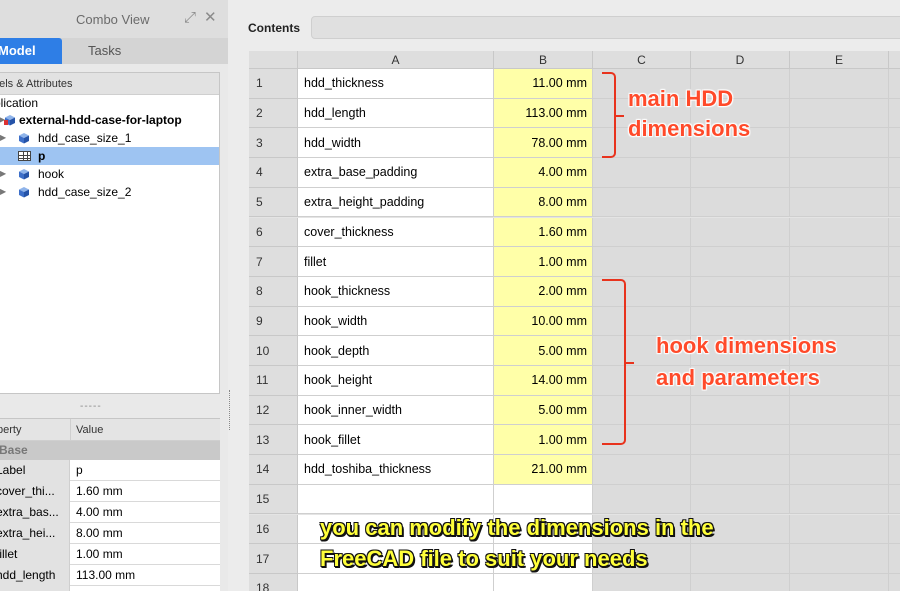  I want to click on row-header: 4, so click(273, 173).